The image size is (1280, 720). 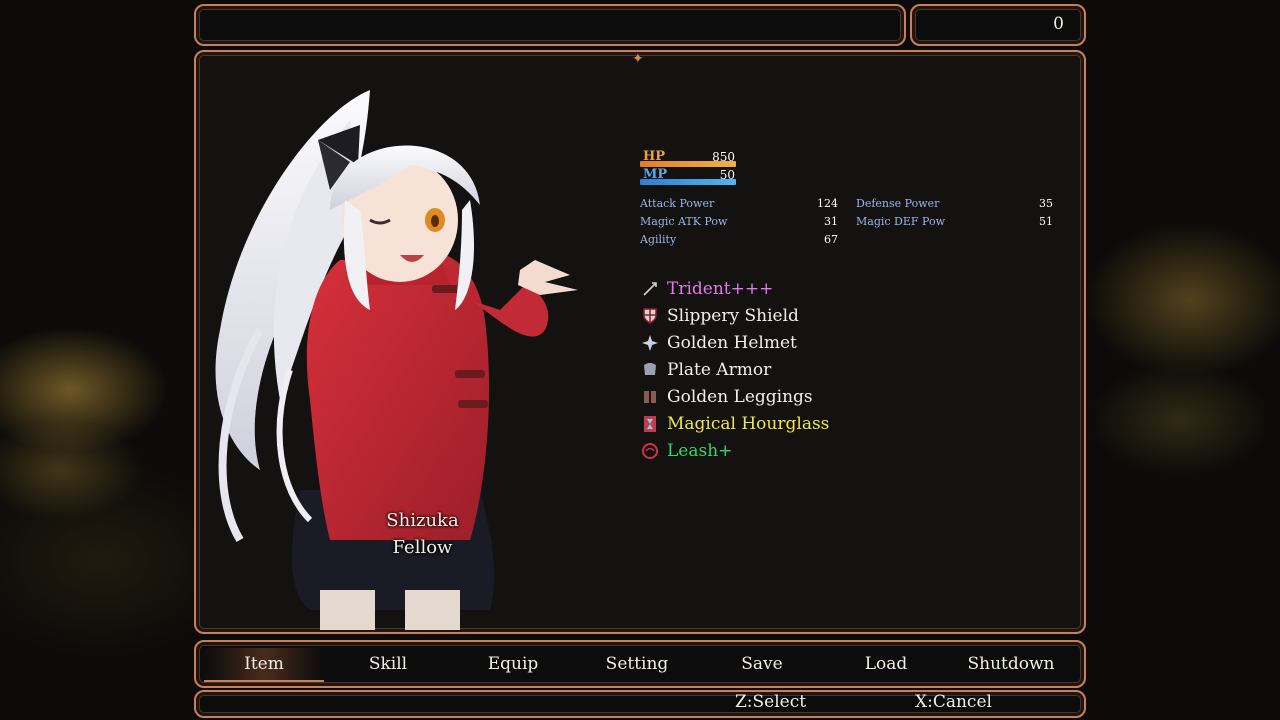 I want to click on param-mdef-value: 51, so click(x=1046, y=221).